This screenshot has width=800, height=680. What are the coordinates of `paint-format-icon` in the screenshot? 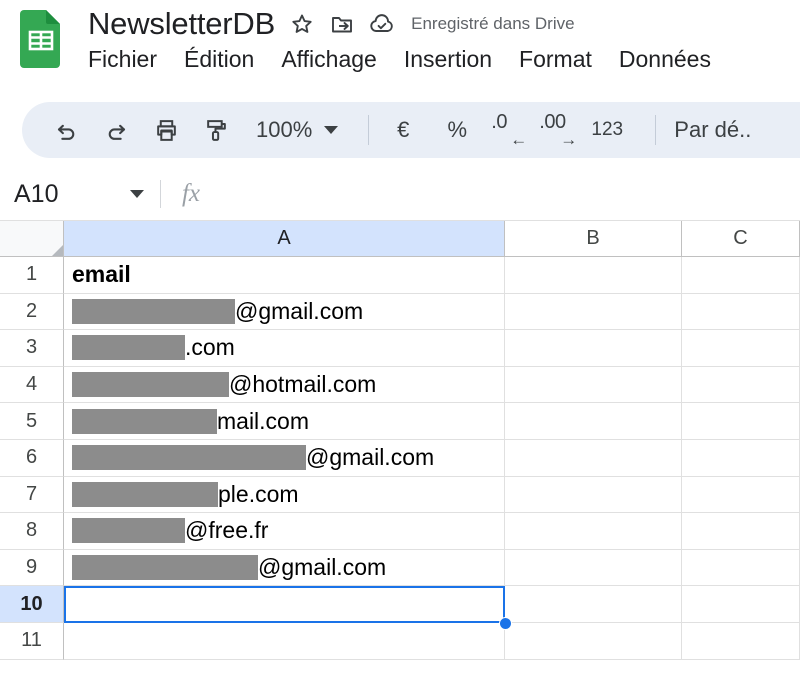 It's located at (216, 130).